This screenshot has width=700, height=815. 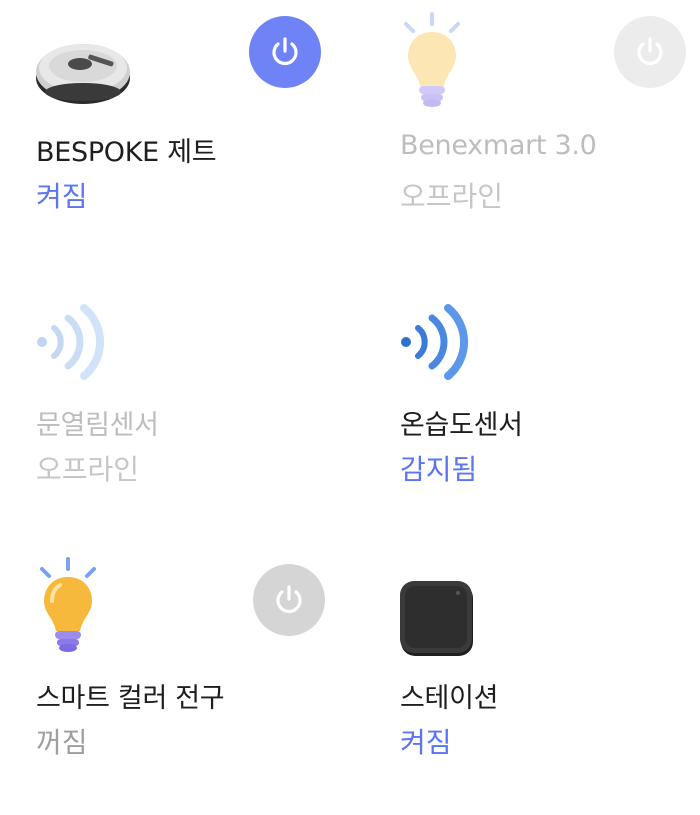 I want to click on device-name: Benexmart 3.0, so click(x=498, y=145).